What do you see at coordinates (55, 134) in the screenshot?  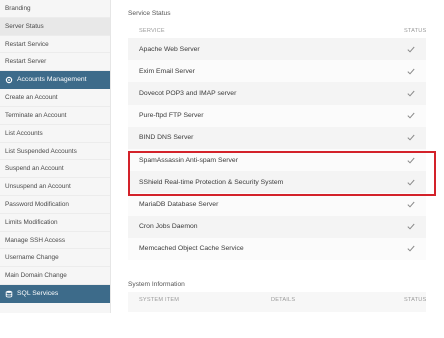 I see `sidebar-item-list-accounts: List Accounts` at bounding box center [55, 134].